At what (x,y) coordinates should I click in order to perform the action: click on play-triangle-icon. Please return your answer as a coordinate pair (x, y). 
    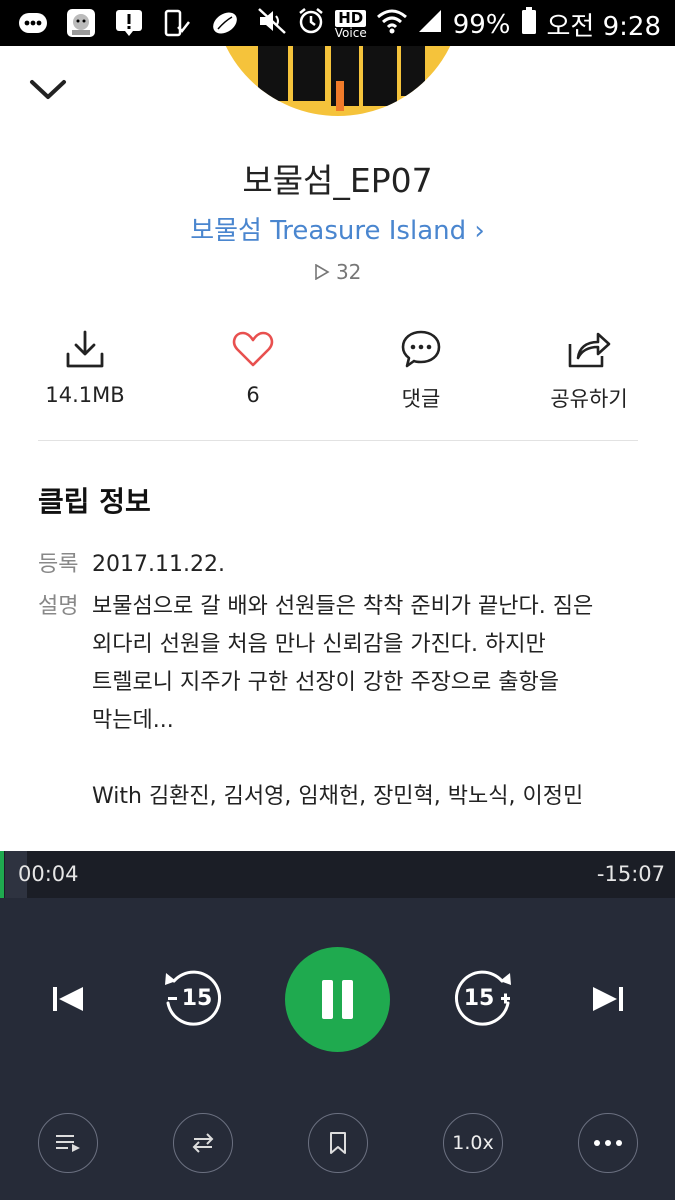
    Looking at the image, I should click on (325, 272).